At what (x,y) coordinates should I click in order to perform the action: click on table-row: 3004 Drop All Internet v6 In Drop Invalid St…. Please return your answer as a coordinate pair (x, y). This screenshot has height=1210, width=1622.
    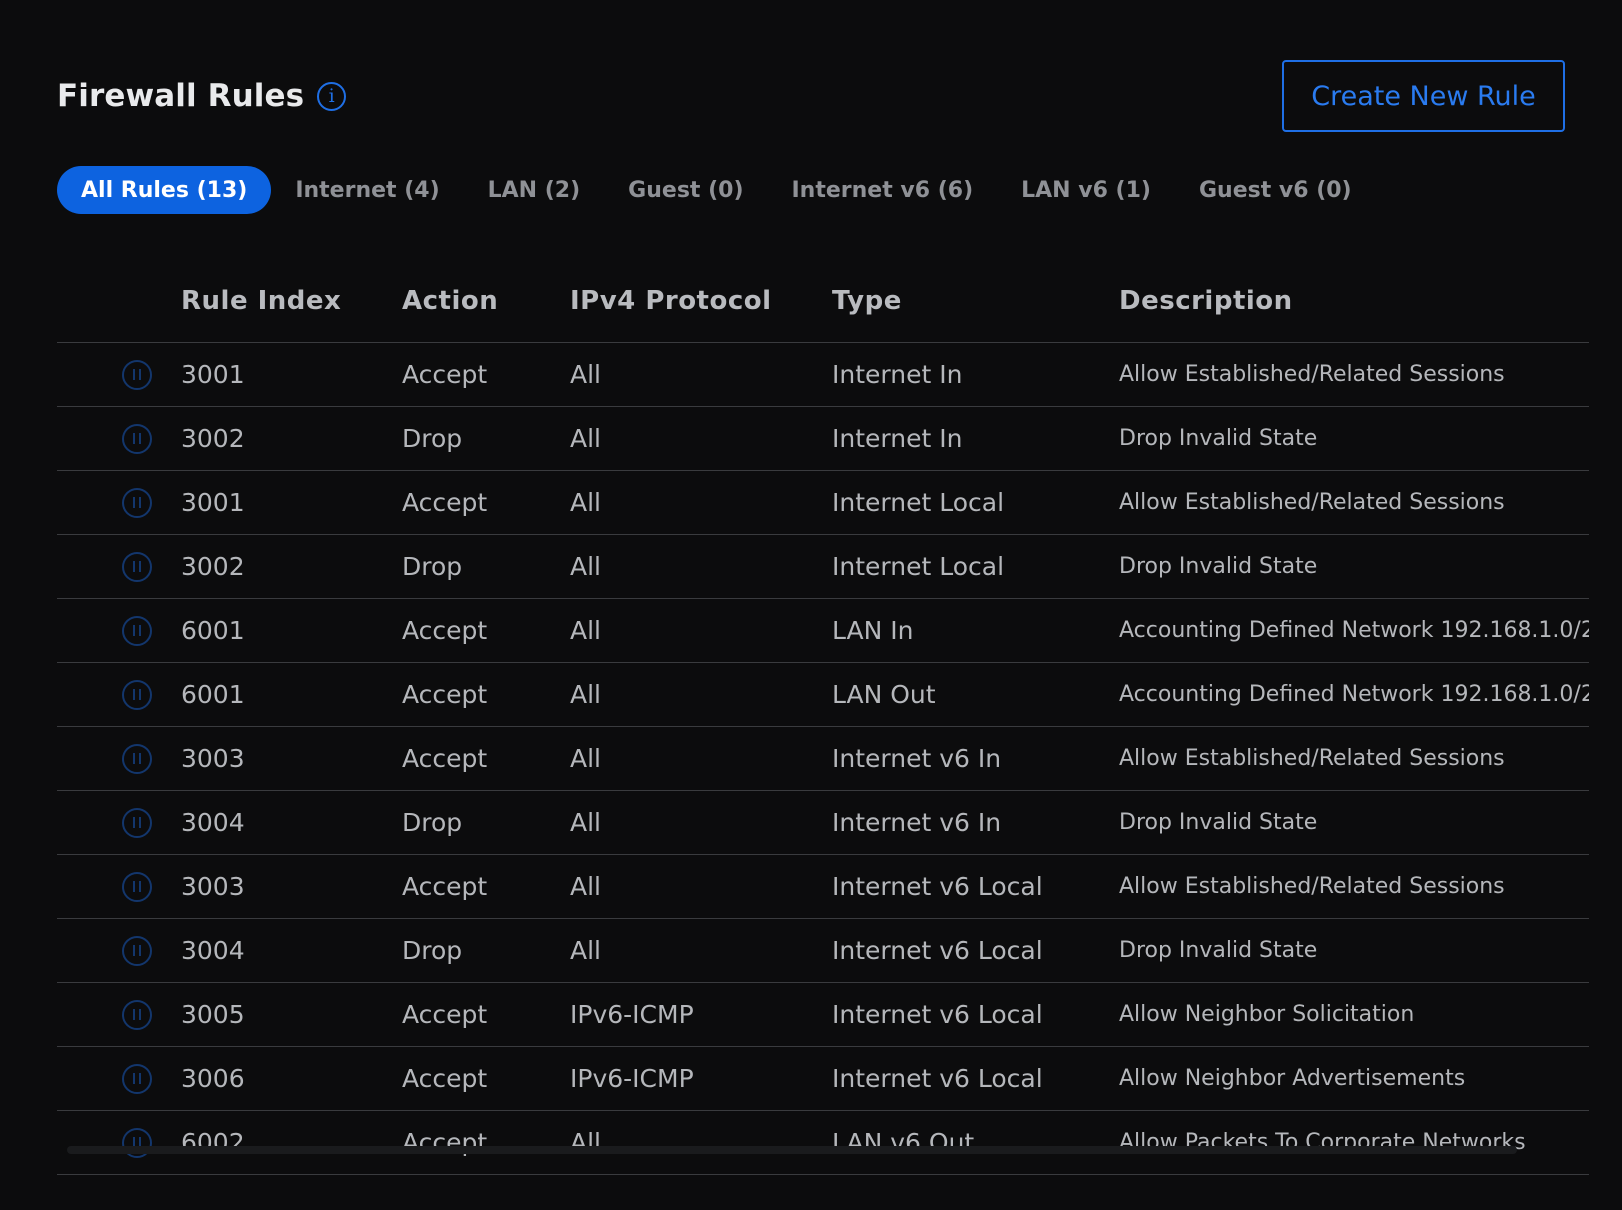
    Looking at the image, I should click on (823, 823).